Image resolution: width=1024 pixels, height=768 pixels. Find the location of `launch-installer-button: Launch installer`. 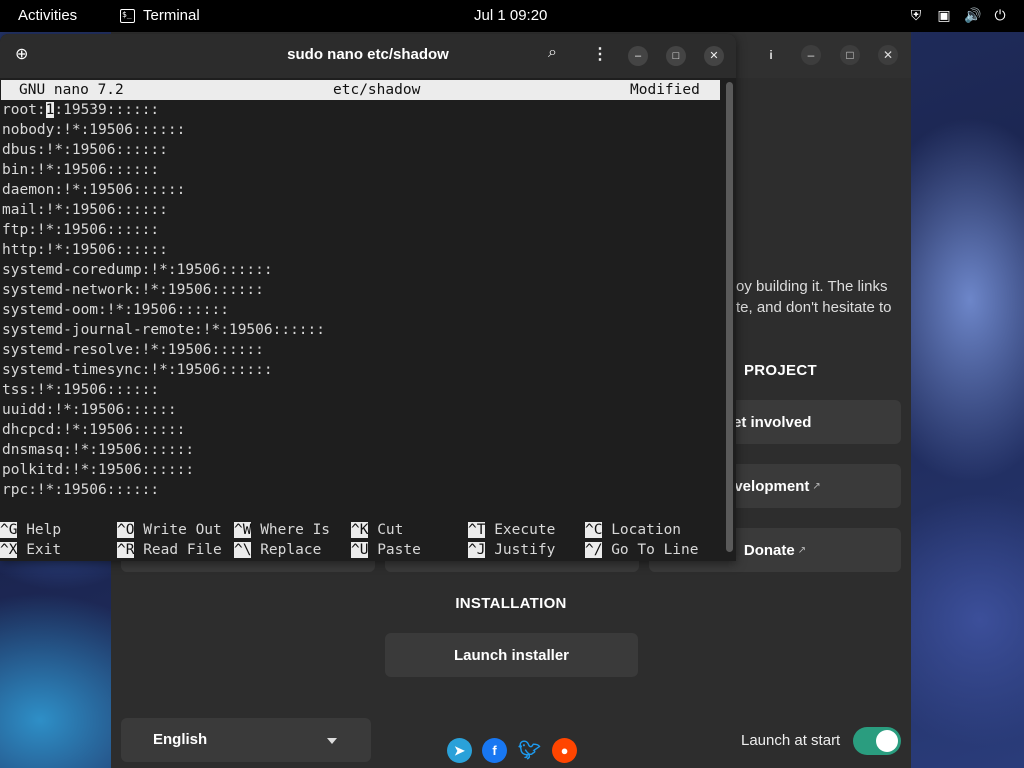

launch-installer-button: Launch installer is located at coordinates (511, 655).